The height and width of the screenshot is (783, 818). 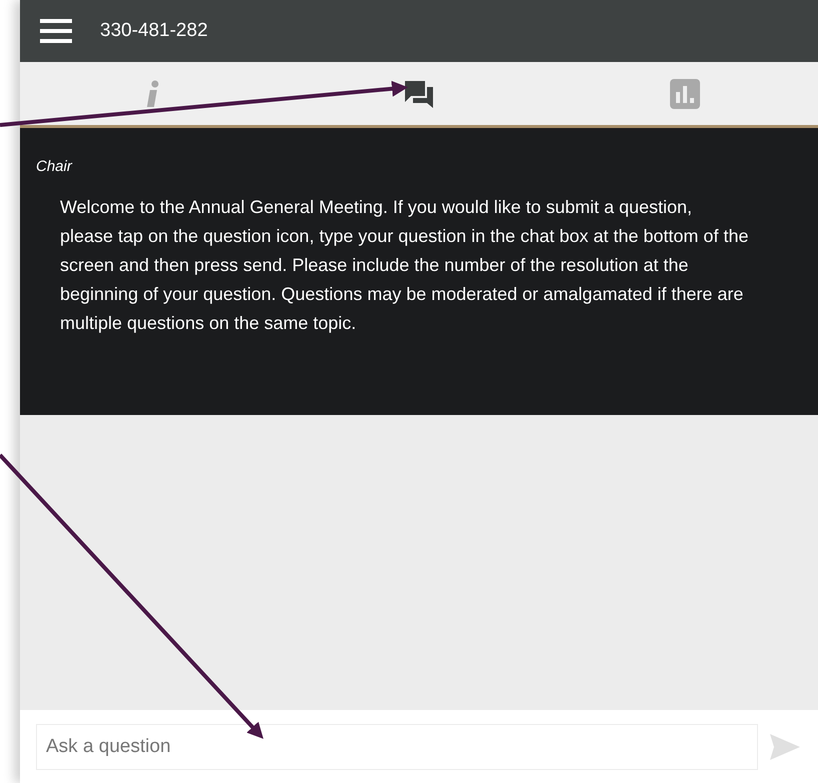 I want to click on message-text: Welcome to the Annual General Meeting. If you would like to submit a question, please tap on the question icon, type your question in the chat box at the bottom of the screen and then press send. Please include the number of the resolution at the beginning of your question. Questions may be moderated or amalgamated if there are multiple questions on the same topic., so click(x=405, y=265).